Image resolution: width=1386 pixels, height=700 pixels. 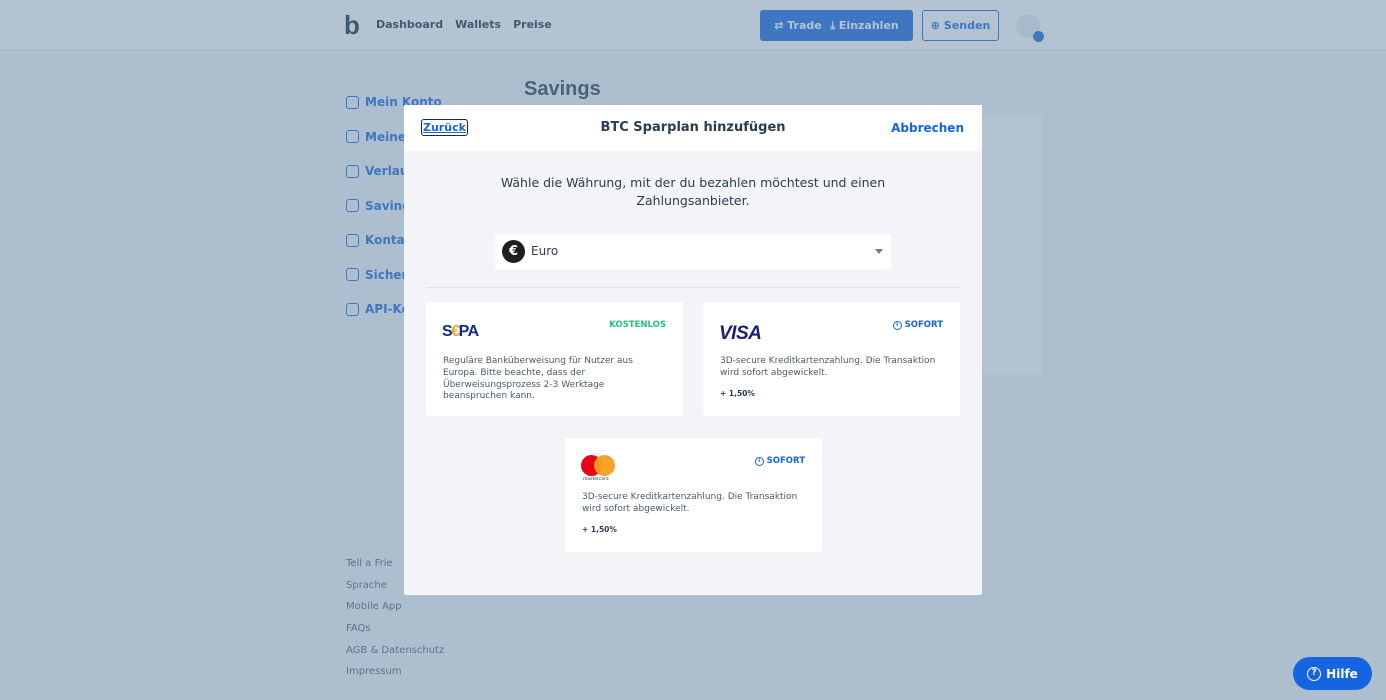 What do you see at coordinates (693, 251) in the screenshot?
I see `currency-select: € Euro` at bounding box center [693, 251].